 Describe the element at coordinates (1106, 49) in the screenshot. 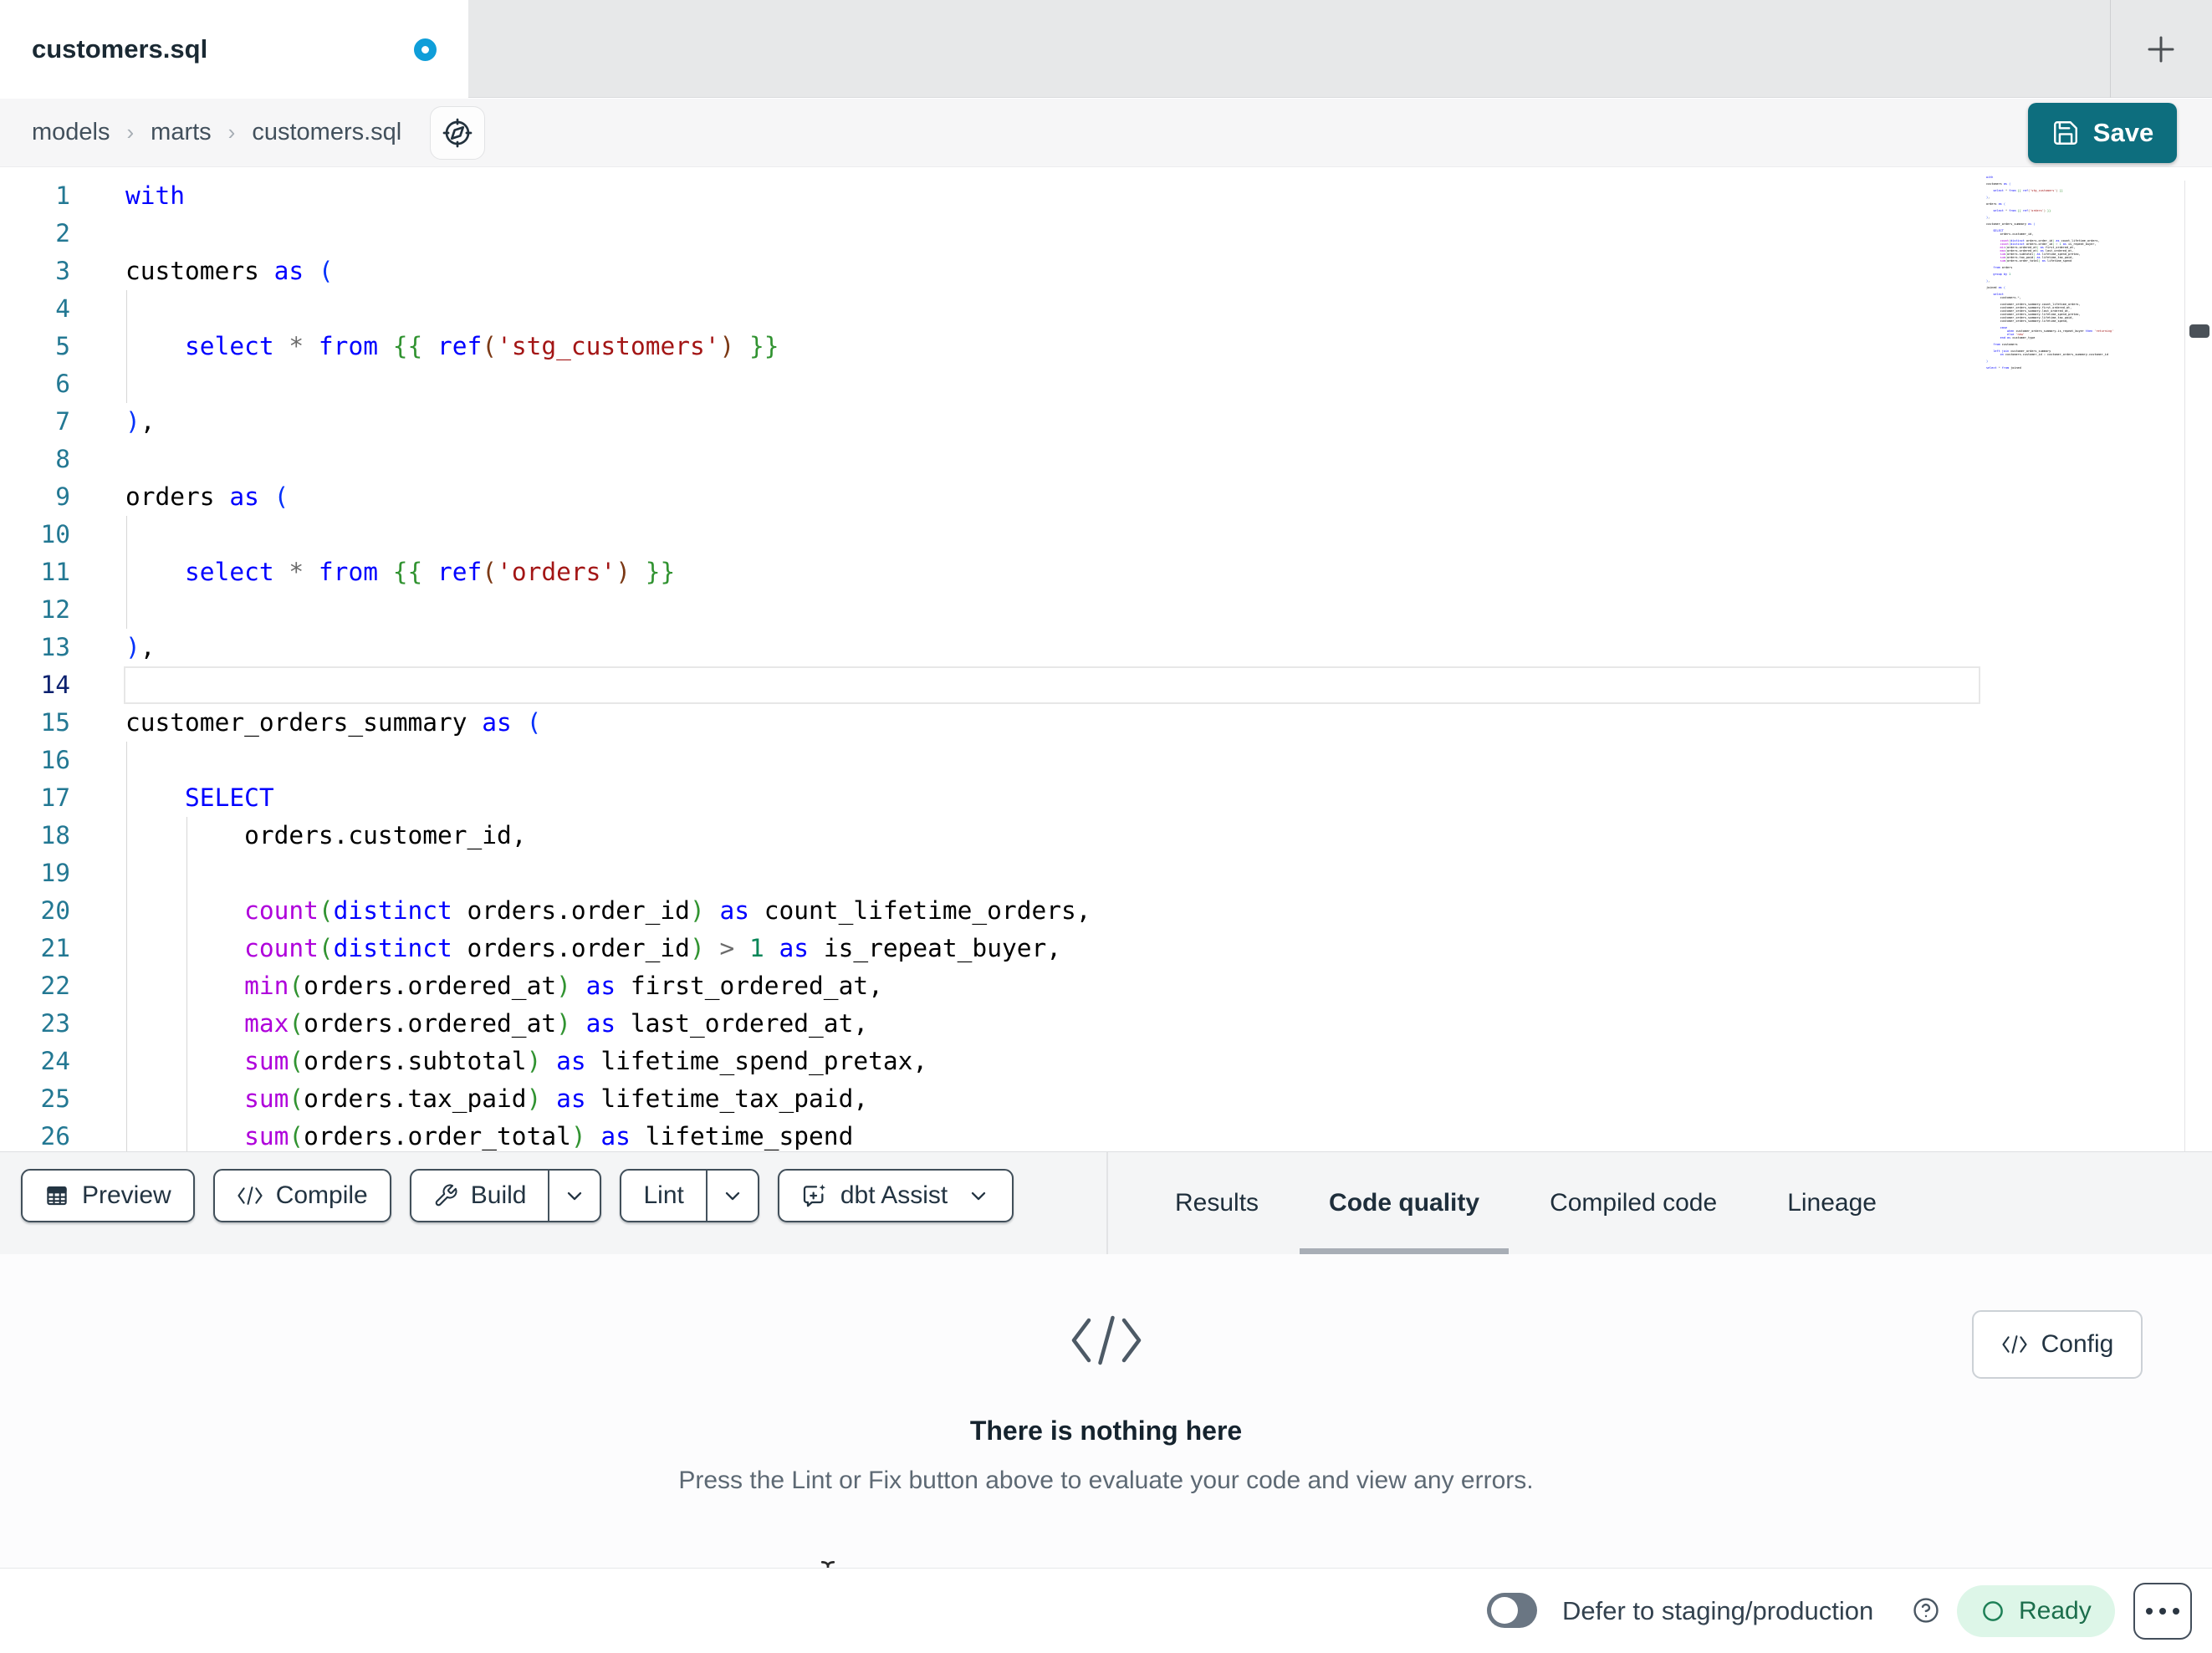

I see `editor-tab-bar: customers.sql` at that location.